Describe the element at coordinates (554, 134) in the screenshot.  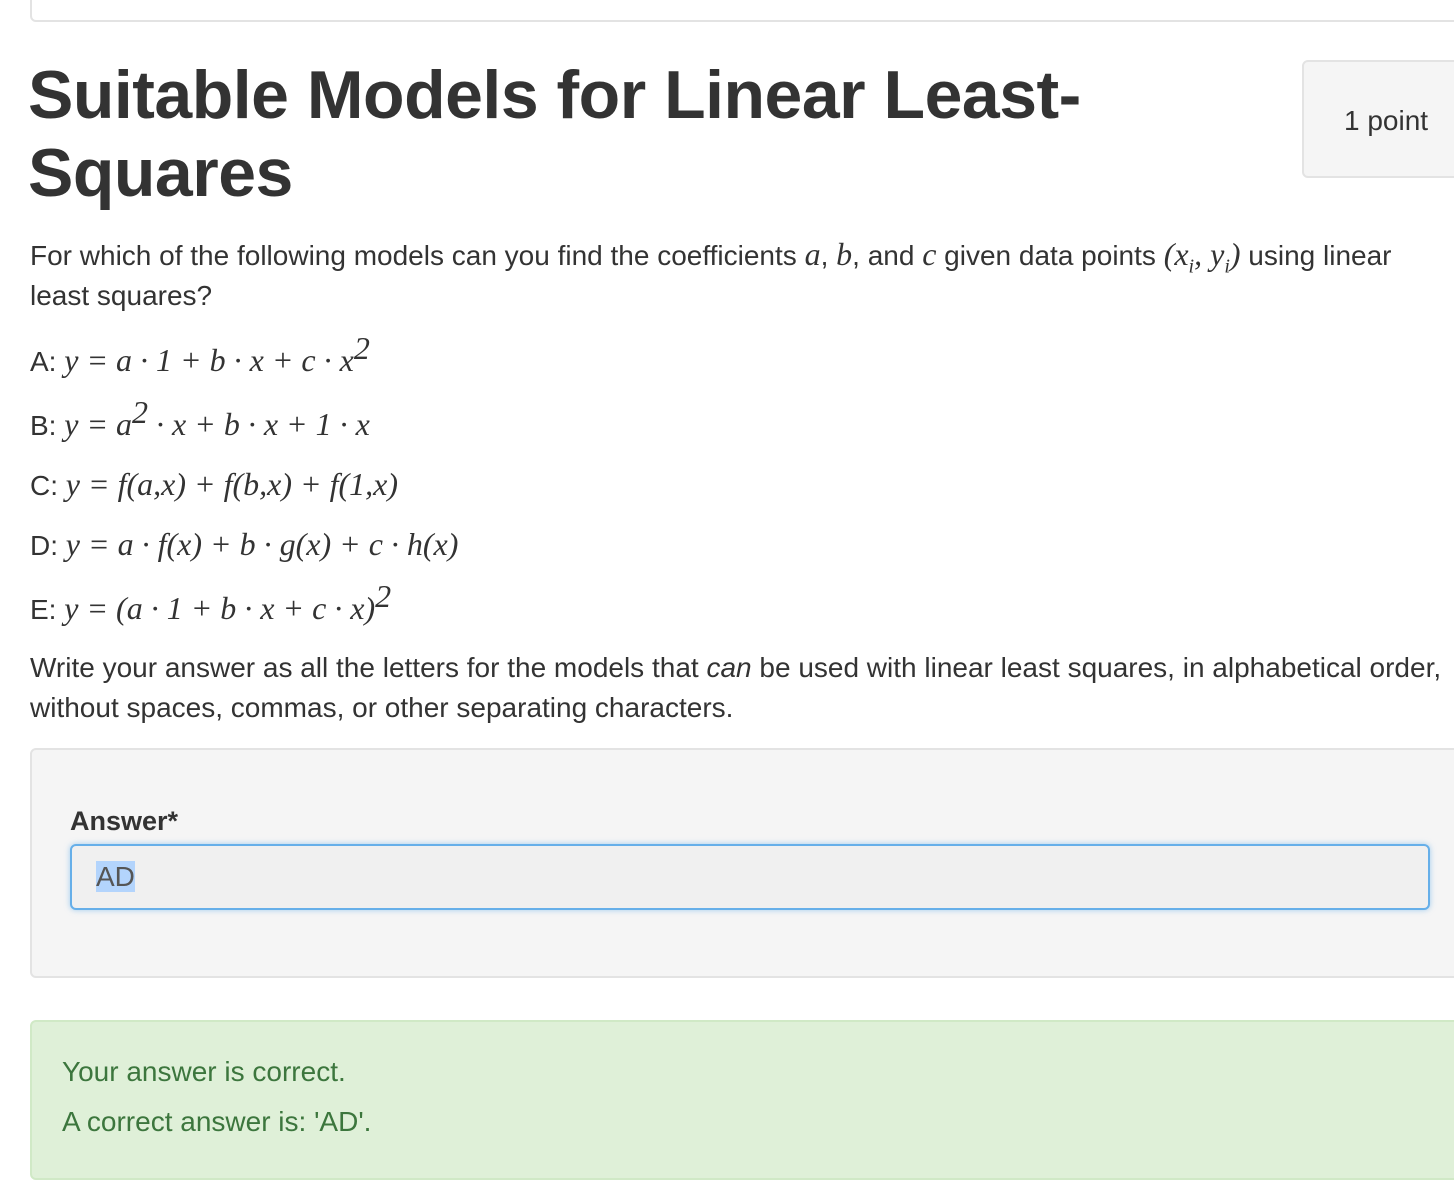
I see `question-title: Suitable Models for Linear Least-Squares` at that location.